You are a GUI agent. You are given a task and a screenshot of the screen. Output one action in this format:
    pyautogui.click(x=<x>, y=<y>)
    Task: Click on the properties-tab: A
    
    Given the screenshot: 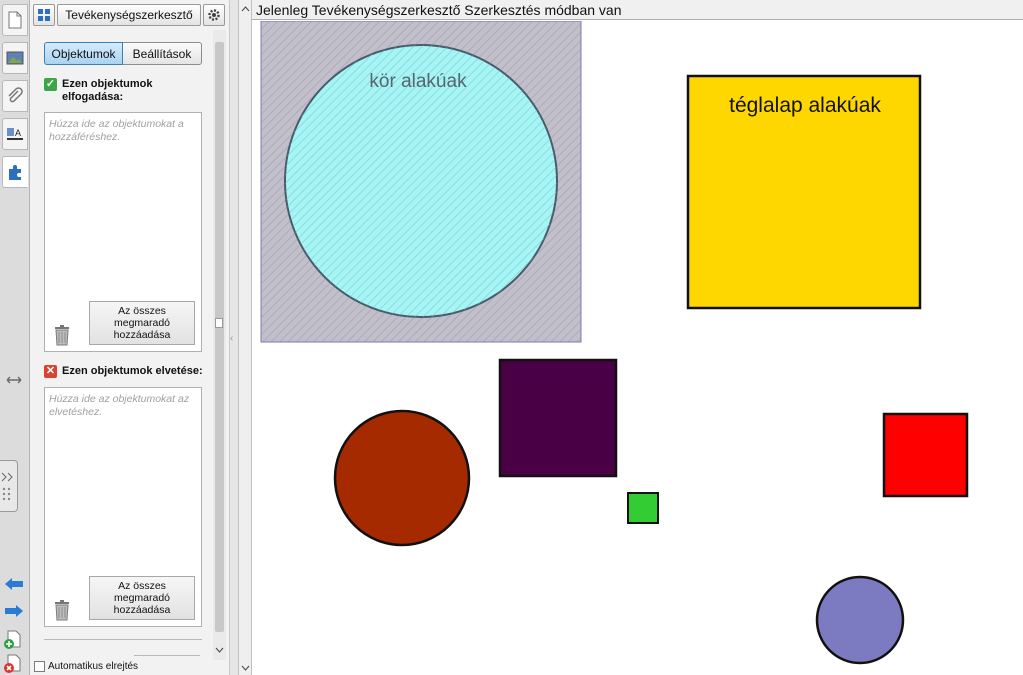 What is the action you would take?
    pyautogui.click(x=15, y=134)
    